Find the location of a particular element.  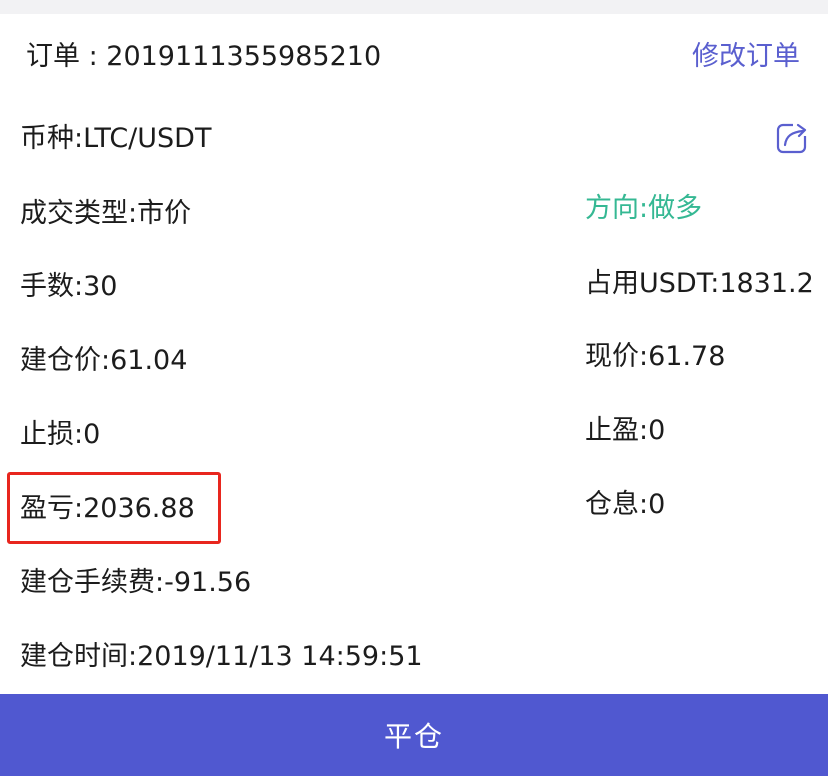

profit-loss: 盈亏:2036.88 is located at coordinates (107, 508).